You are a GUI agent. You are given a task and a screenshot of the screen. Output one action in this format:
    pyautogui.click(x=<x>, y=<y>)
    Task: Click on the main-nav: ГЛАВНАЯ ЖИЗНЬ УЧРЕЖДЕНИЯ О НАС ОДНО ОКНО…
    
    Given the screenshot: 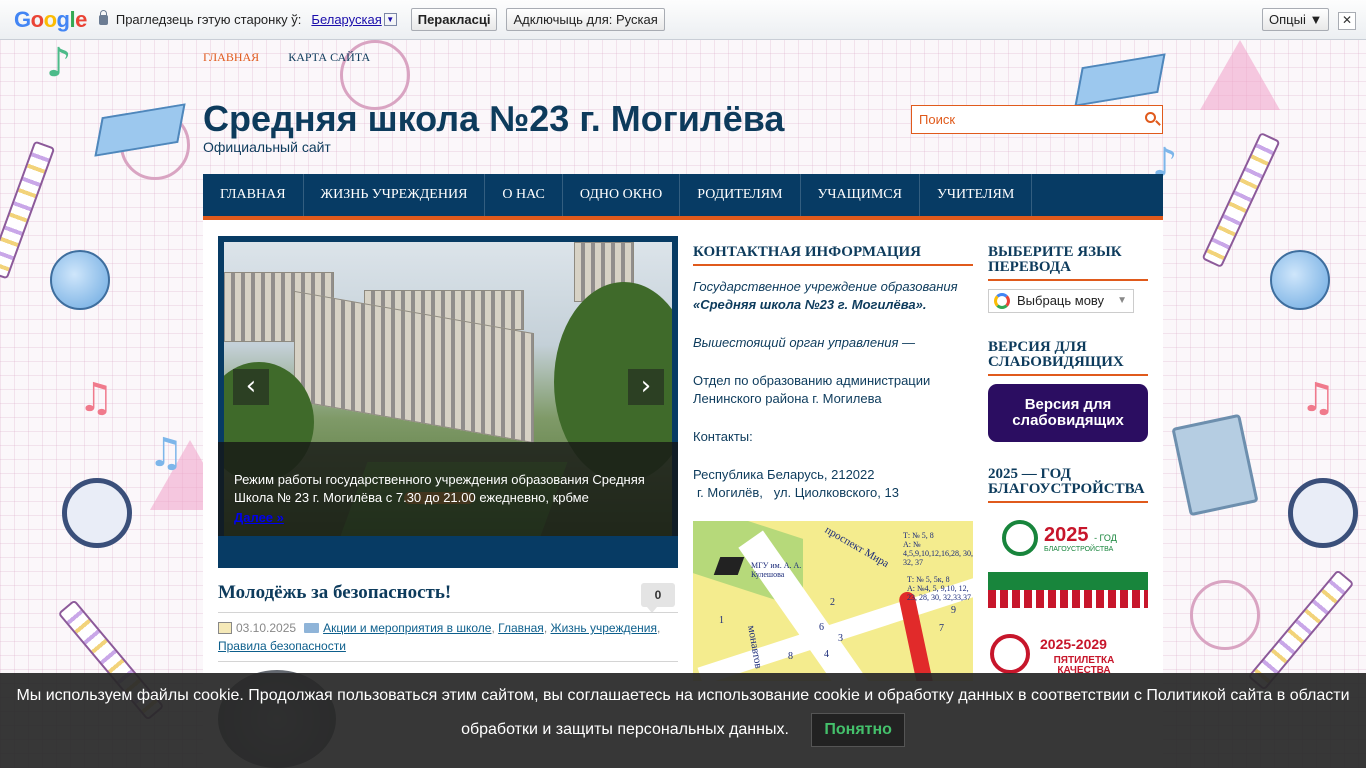 What is the action you would take?
    pyautogui.click(x=683, y=197)
    